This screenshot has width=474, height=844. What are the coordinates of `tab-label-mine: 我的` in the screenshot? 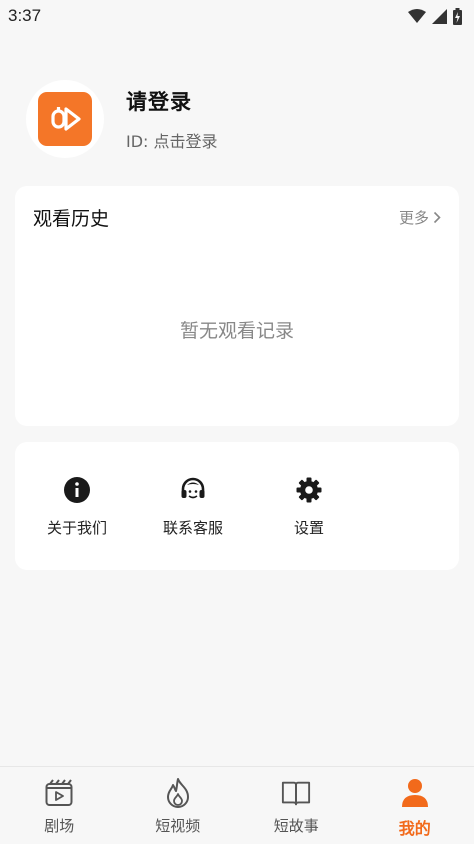 It's located at (414, 828).